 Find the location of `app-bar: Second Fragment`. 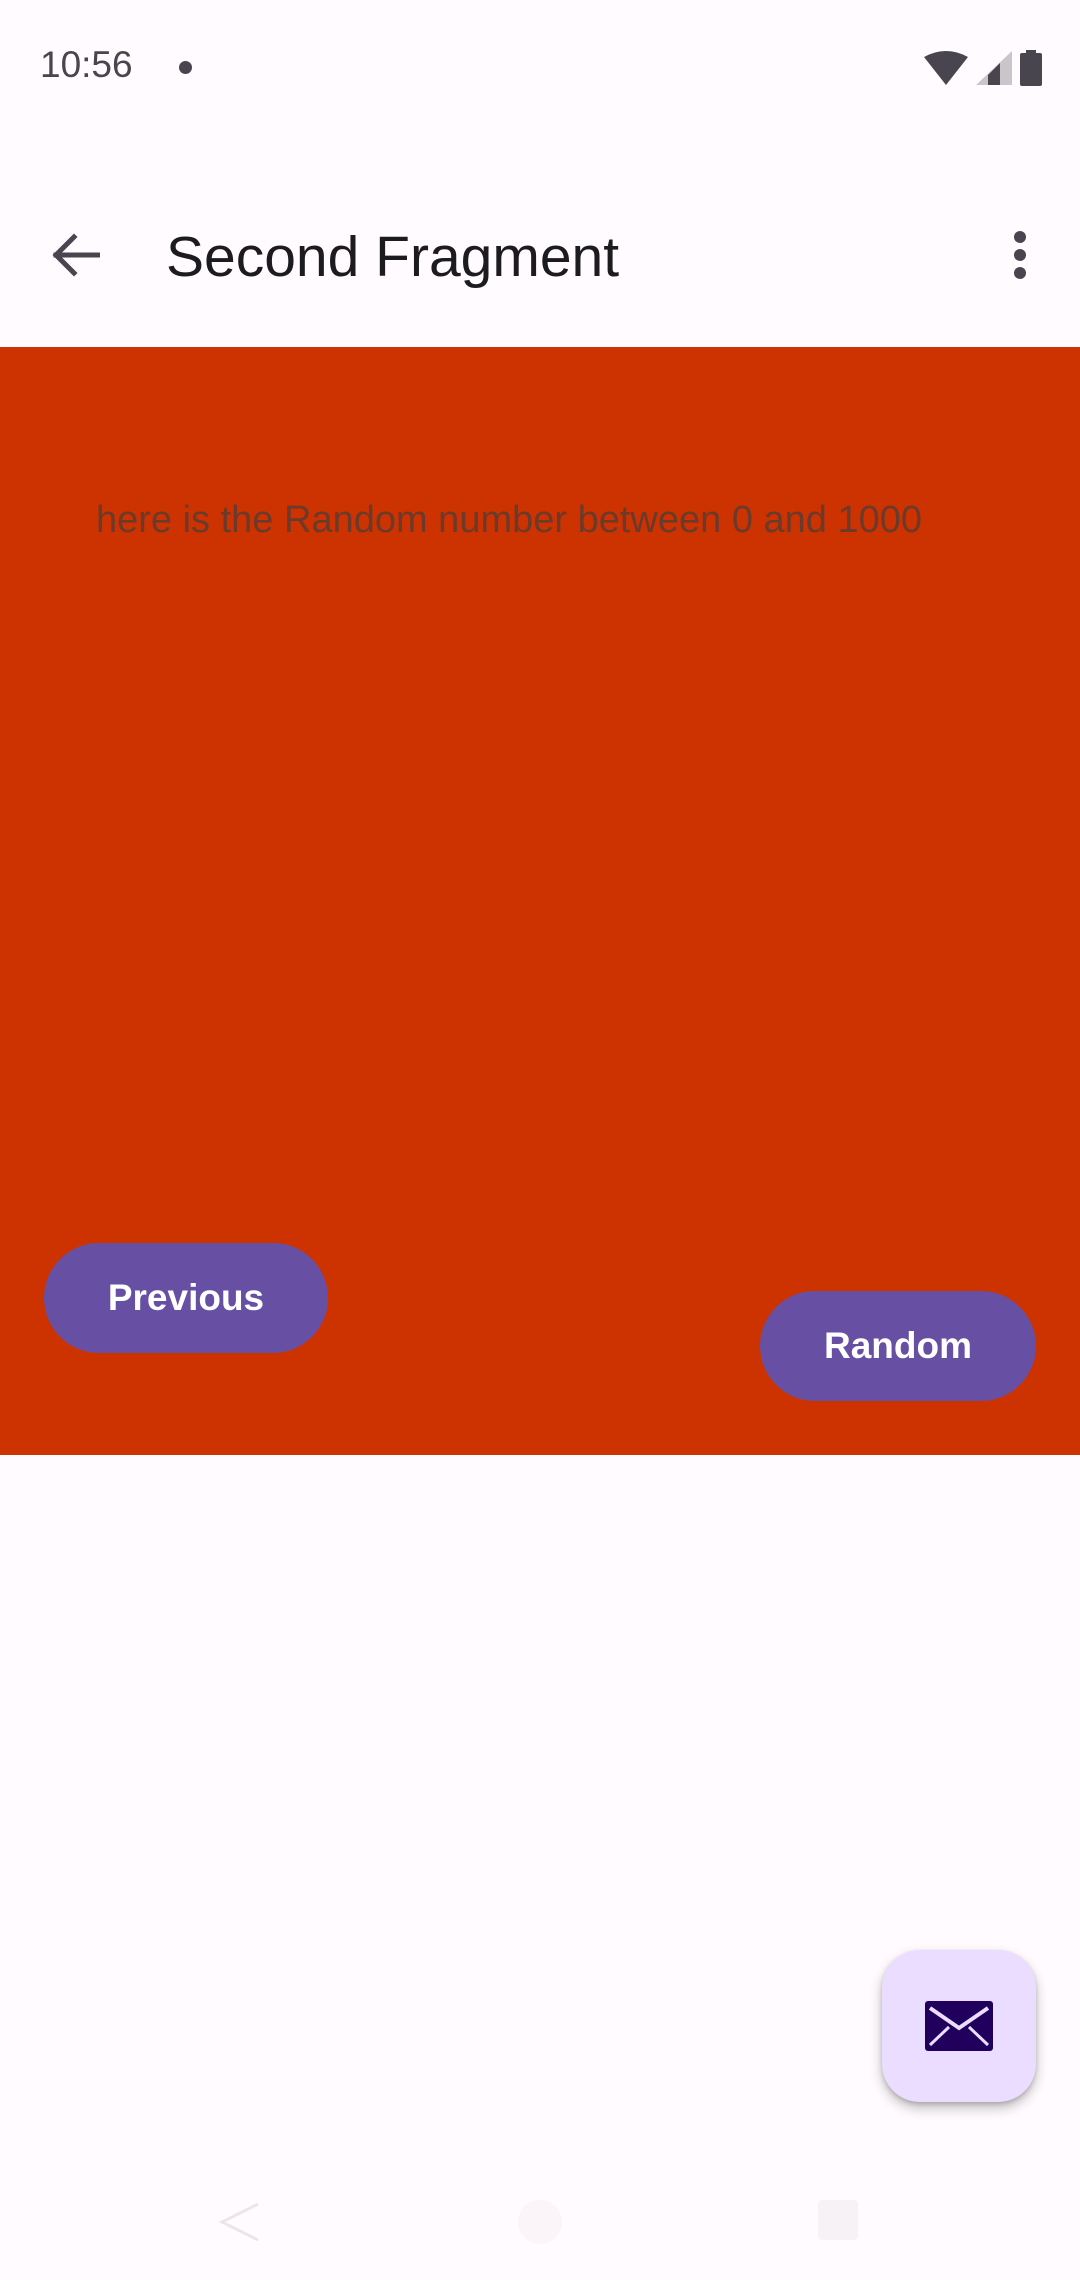

app-bar: Second Fragment is located at coordinates (540, 243).